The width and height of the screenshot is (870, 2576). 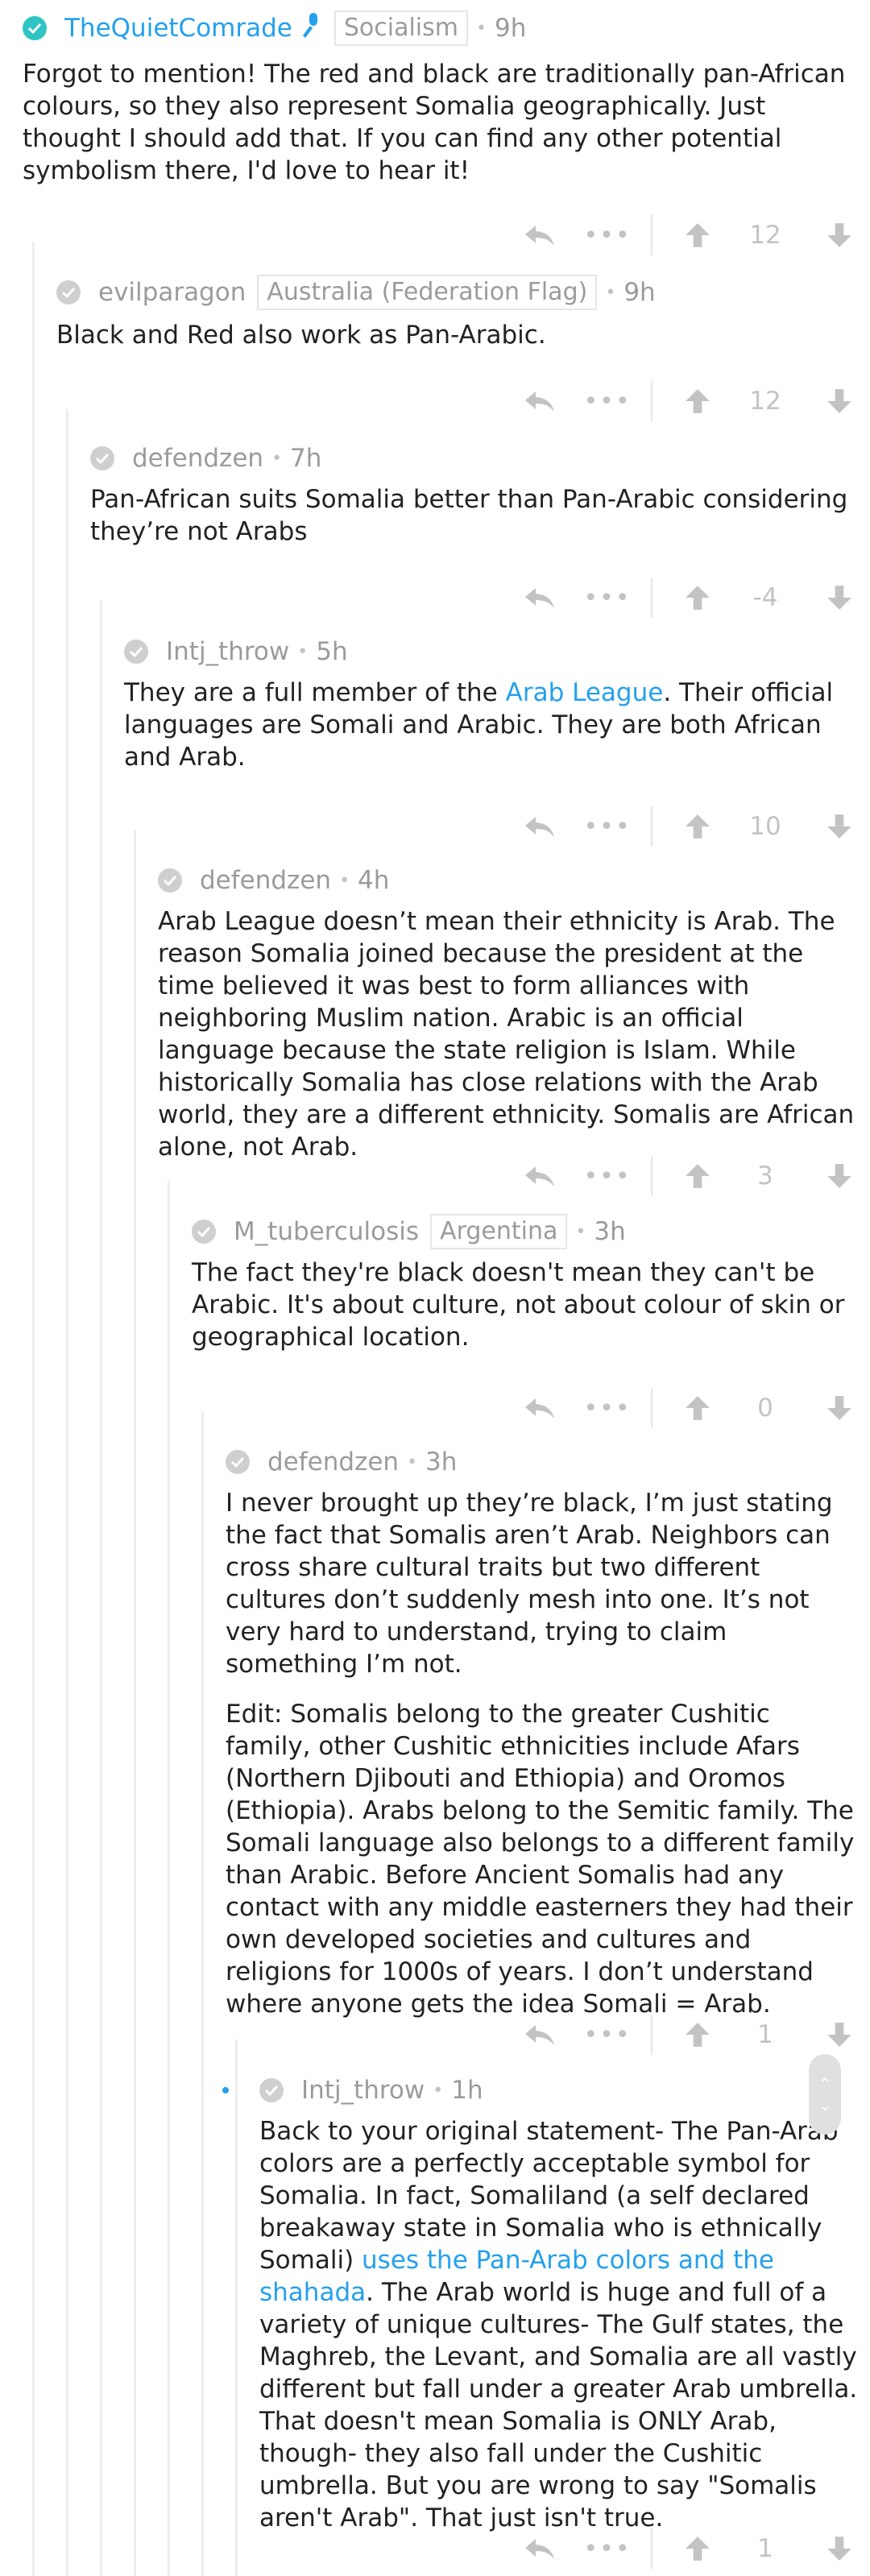 What do you see at coordinates (546, 2090) in the screenshot?
I see `comment-header: Intj_throw • 1h` at bounding box center [546, 2090].